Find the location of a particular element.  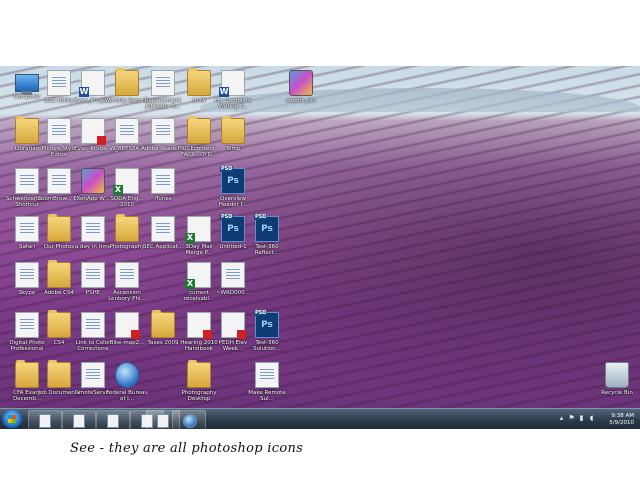

recycle-bin-icon is located at coordinates (617, 375).